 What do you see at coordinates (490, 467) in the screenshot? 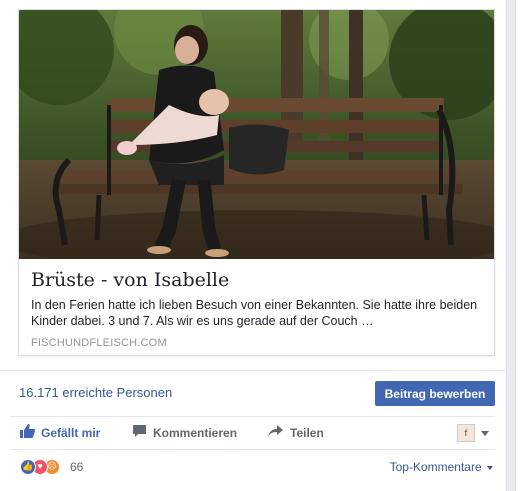
I see `caret-down-icon` at bounding box center [490, 467].